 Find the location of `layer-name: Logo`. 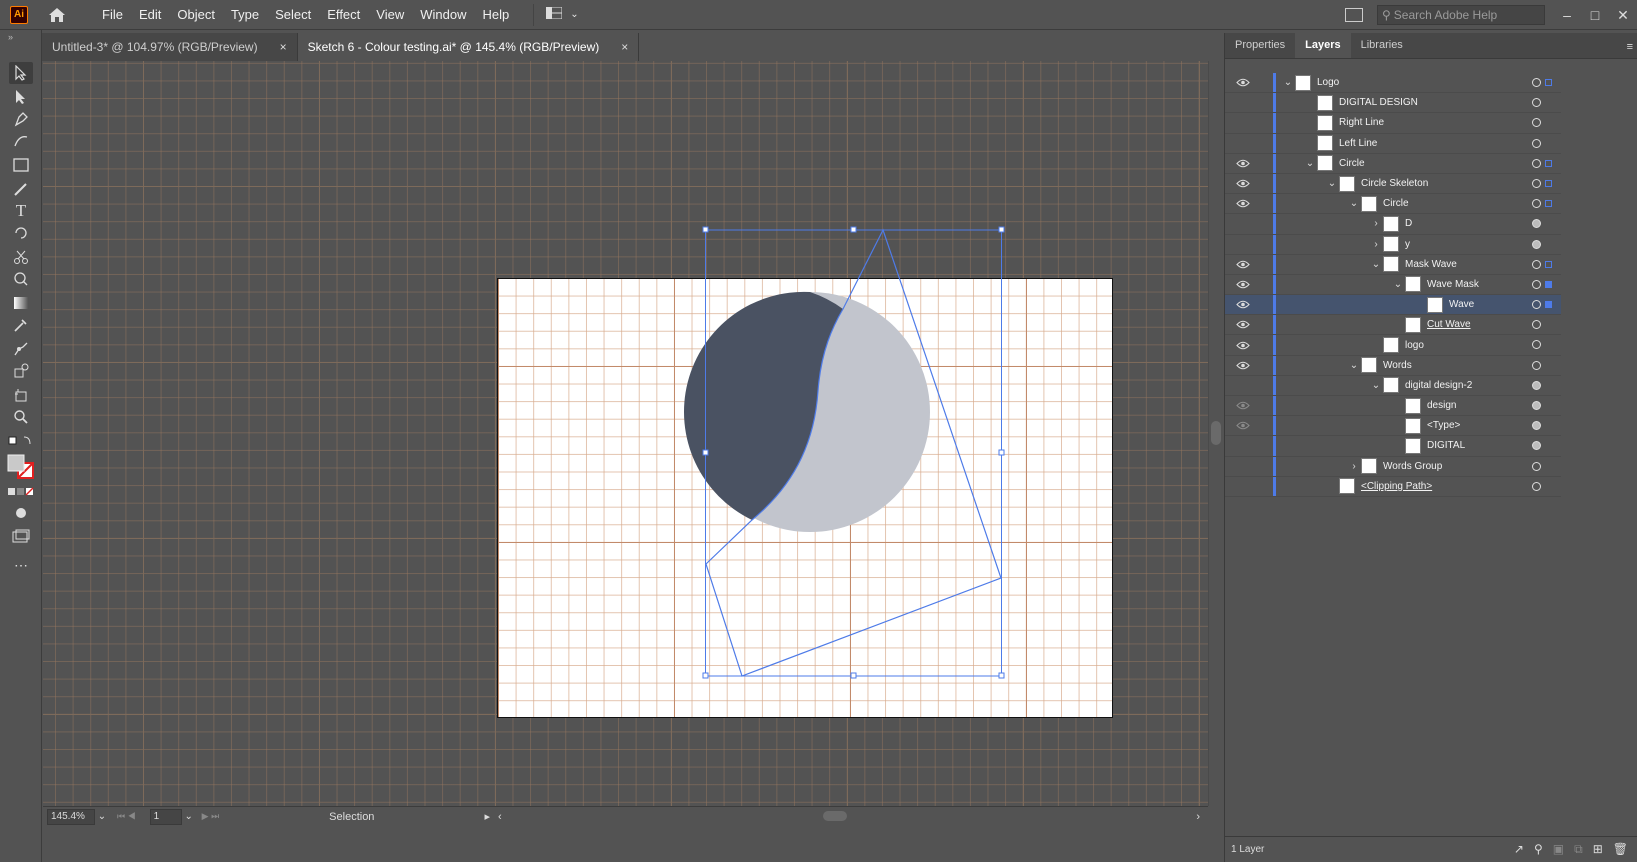

layer-name: Logo is located at coordinates (1328, 82).